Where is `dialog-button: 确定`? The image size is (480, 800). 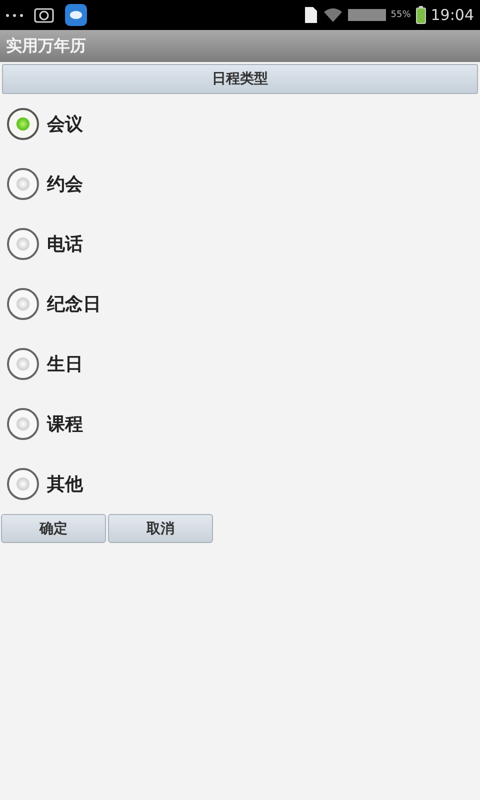
dialog-button: 确定 is located at coordinates (53, 528).